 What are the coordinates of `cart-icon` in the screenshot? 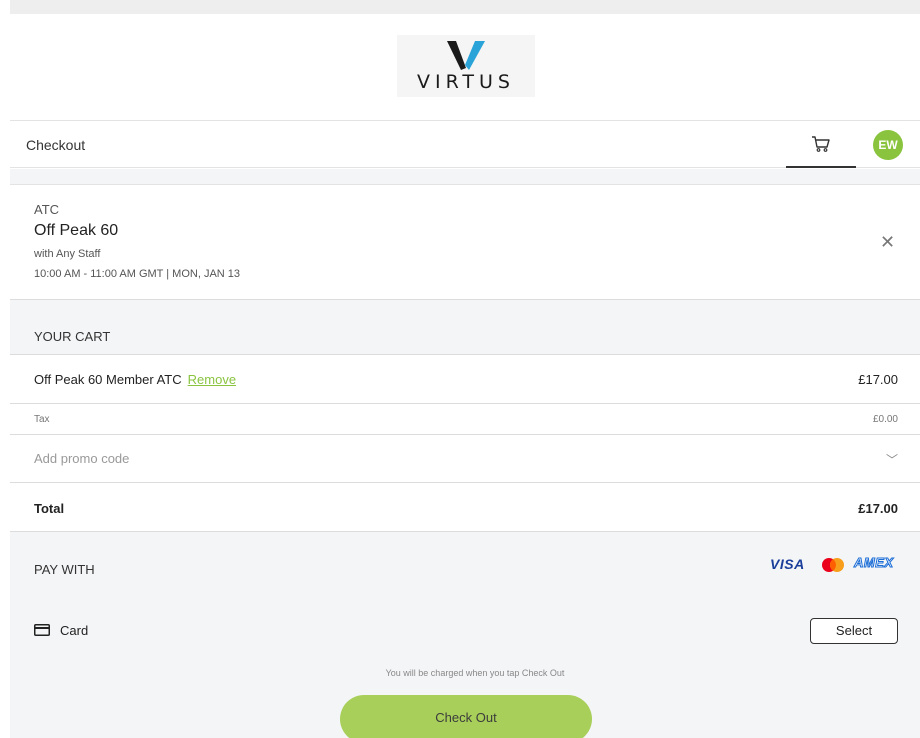 It's located at (821, 144).